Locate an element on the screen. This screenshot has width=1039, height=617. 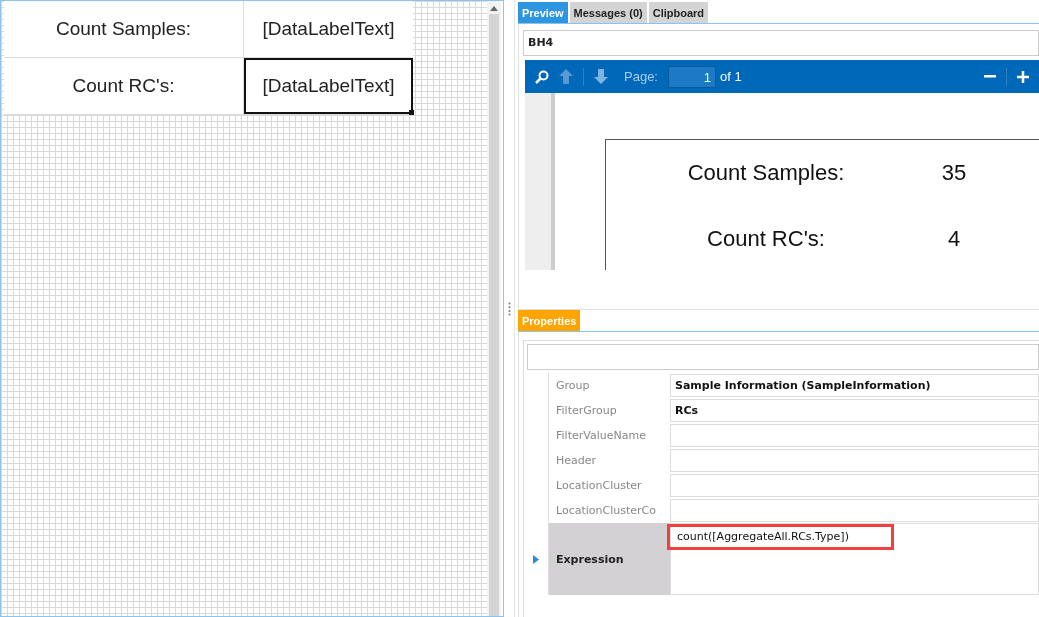
label-cell: Count RC's: is located at coordinates (124, 86).